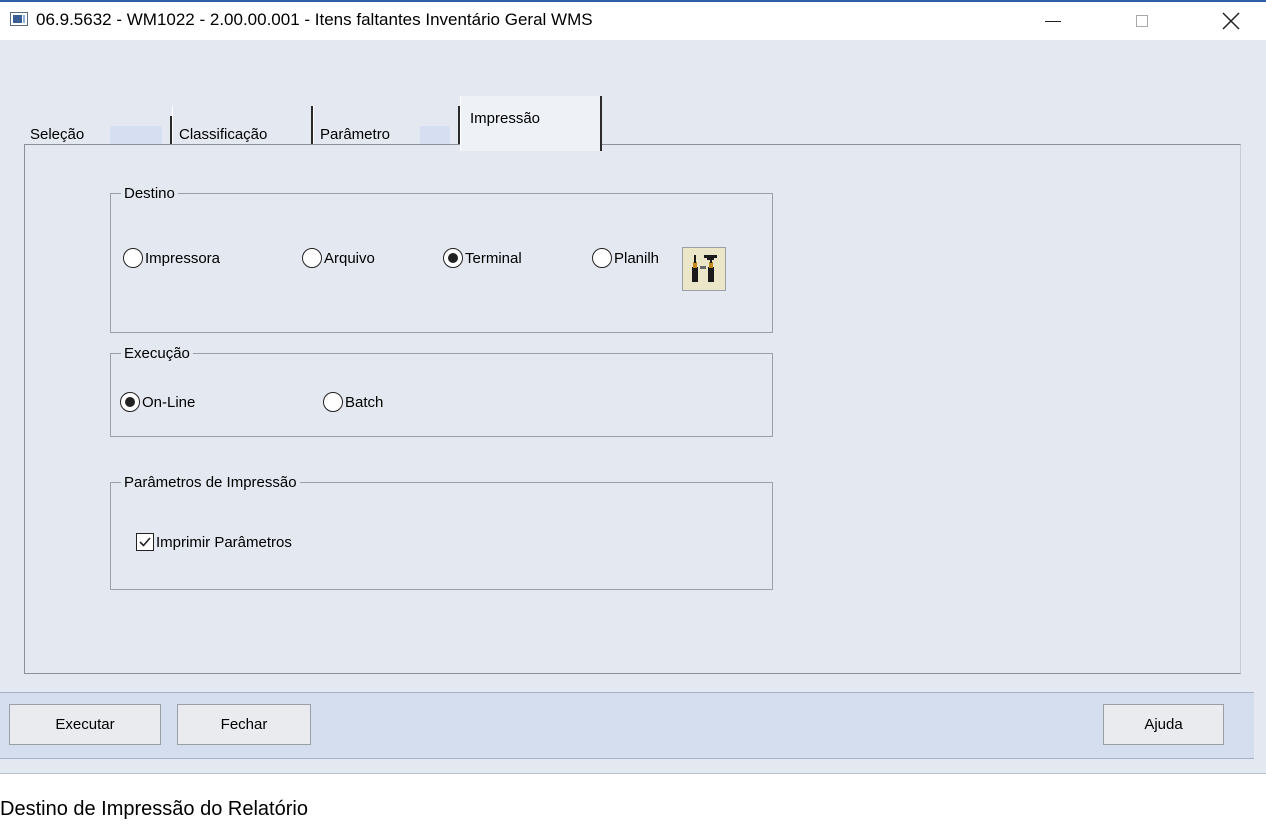 This screenshot has width=1266, height=829. Describe the element at coordinates (633, 801) in the screenshot. I see `status-bar: Destino de Impressão do Relatório` at that location.